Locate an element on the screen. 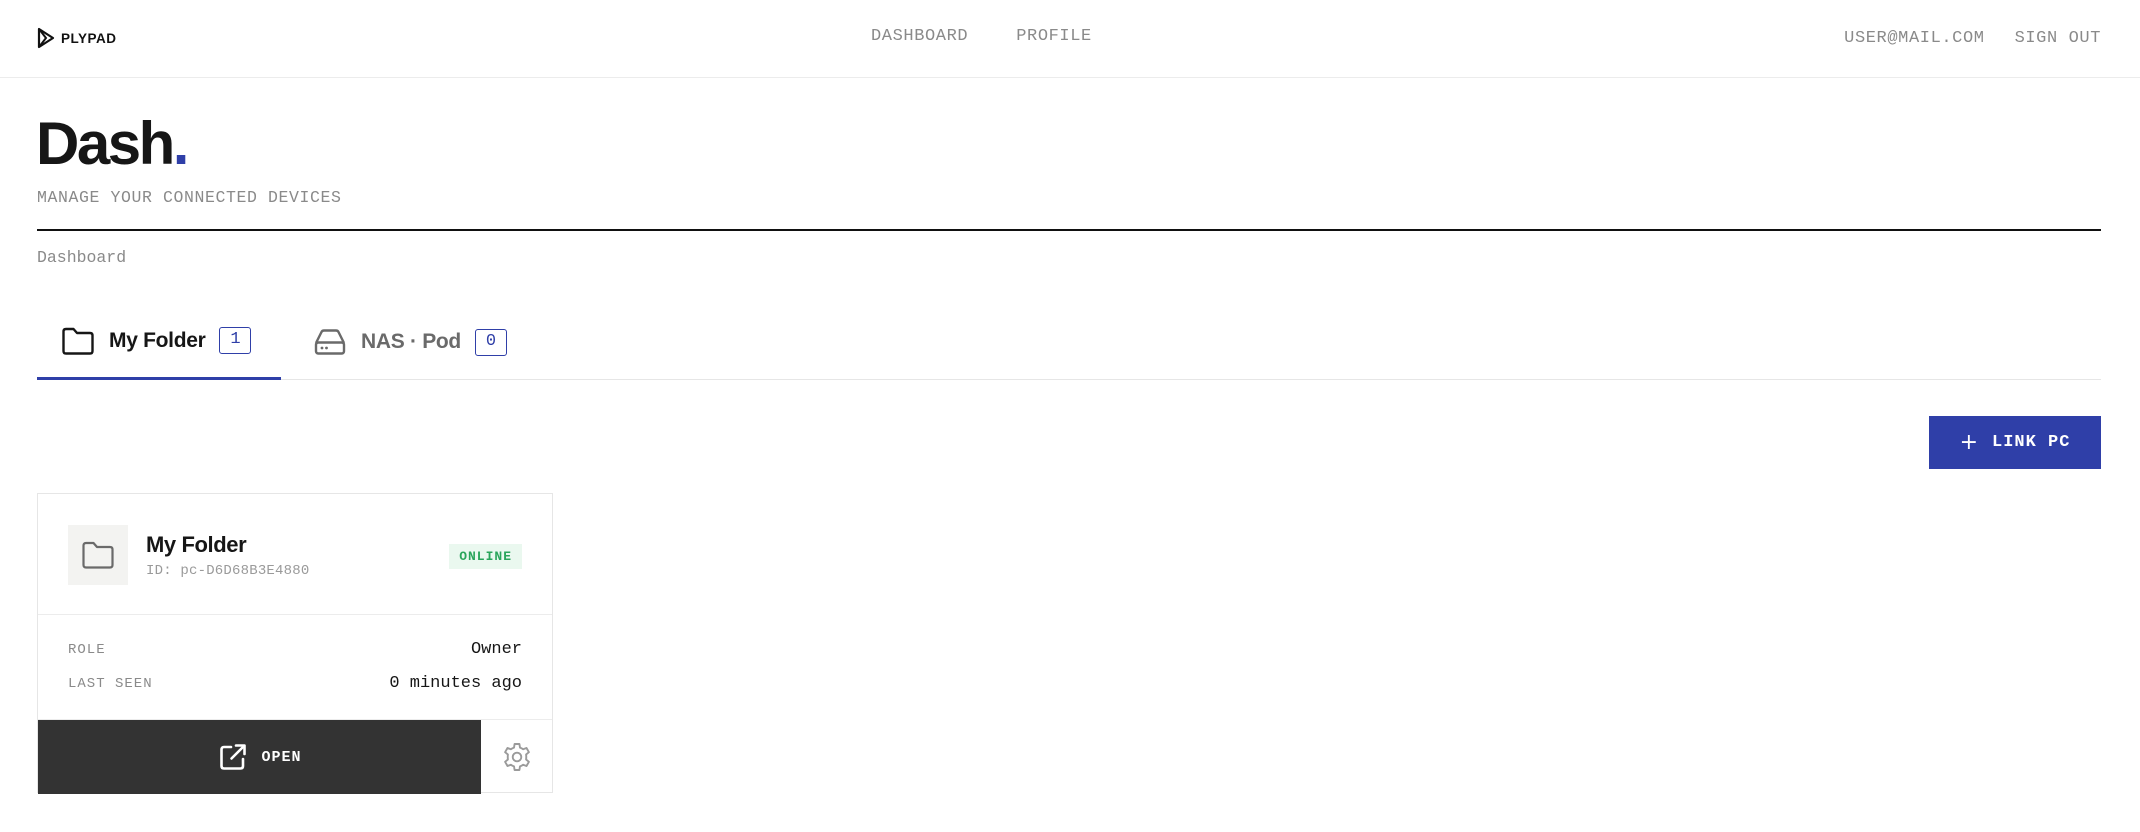 The image size is (2140, 832). device-card-actions: OPEN is located at coordinates (295, 756).